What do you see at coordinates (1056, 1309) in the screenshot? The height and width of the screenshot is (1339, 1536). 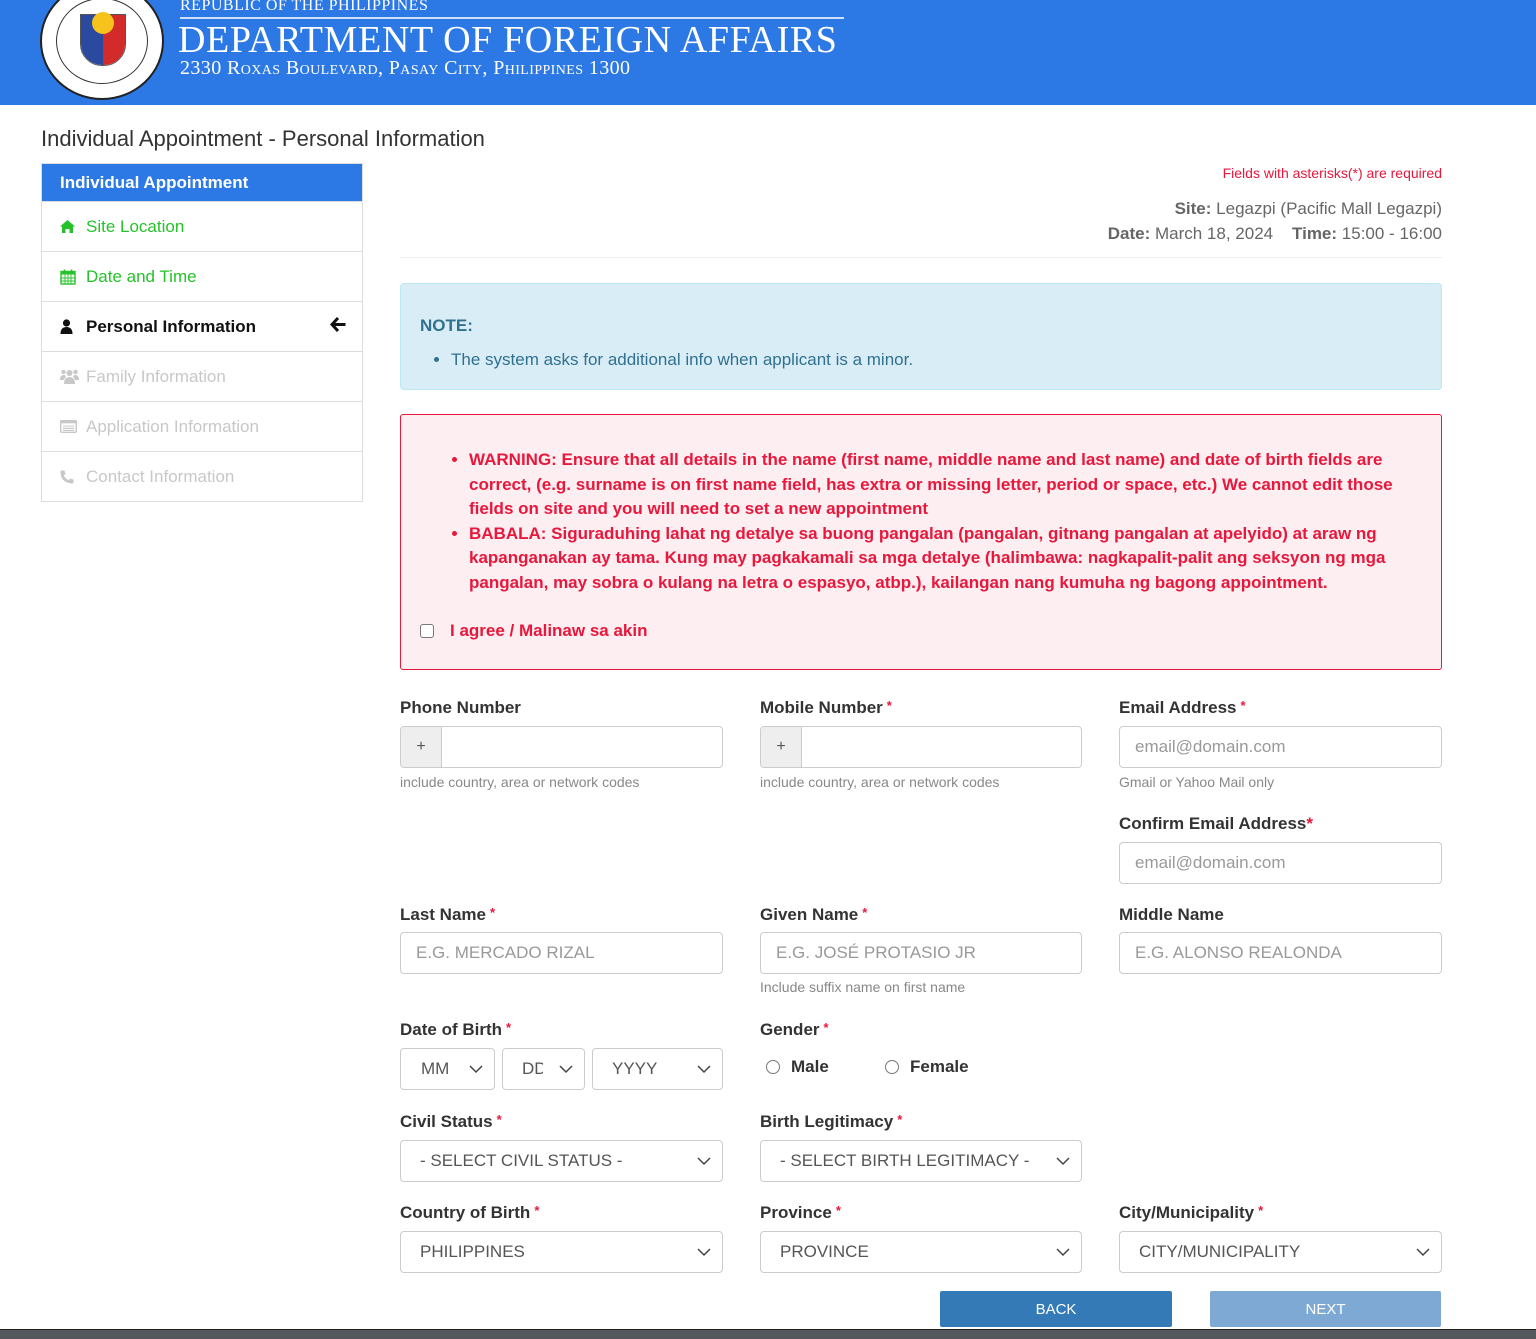 I see `back-button: BACK` at bounding box center [1056, 1309].